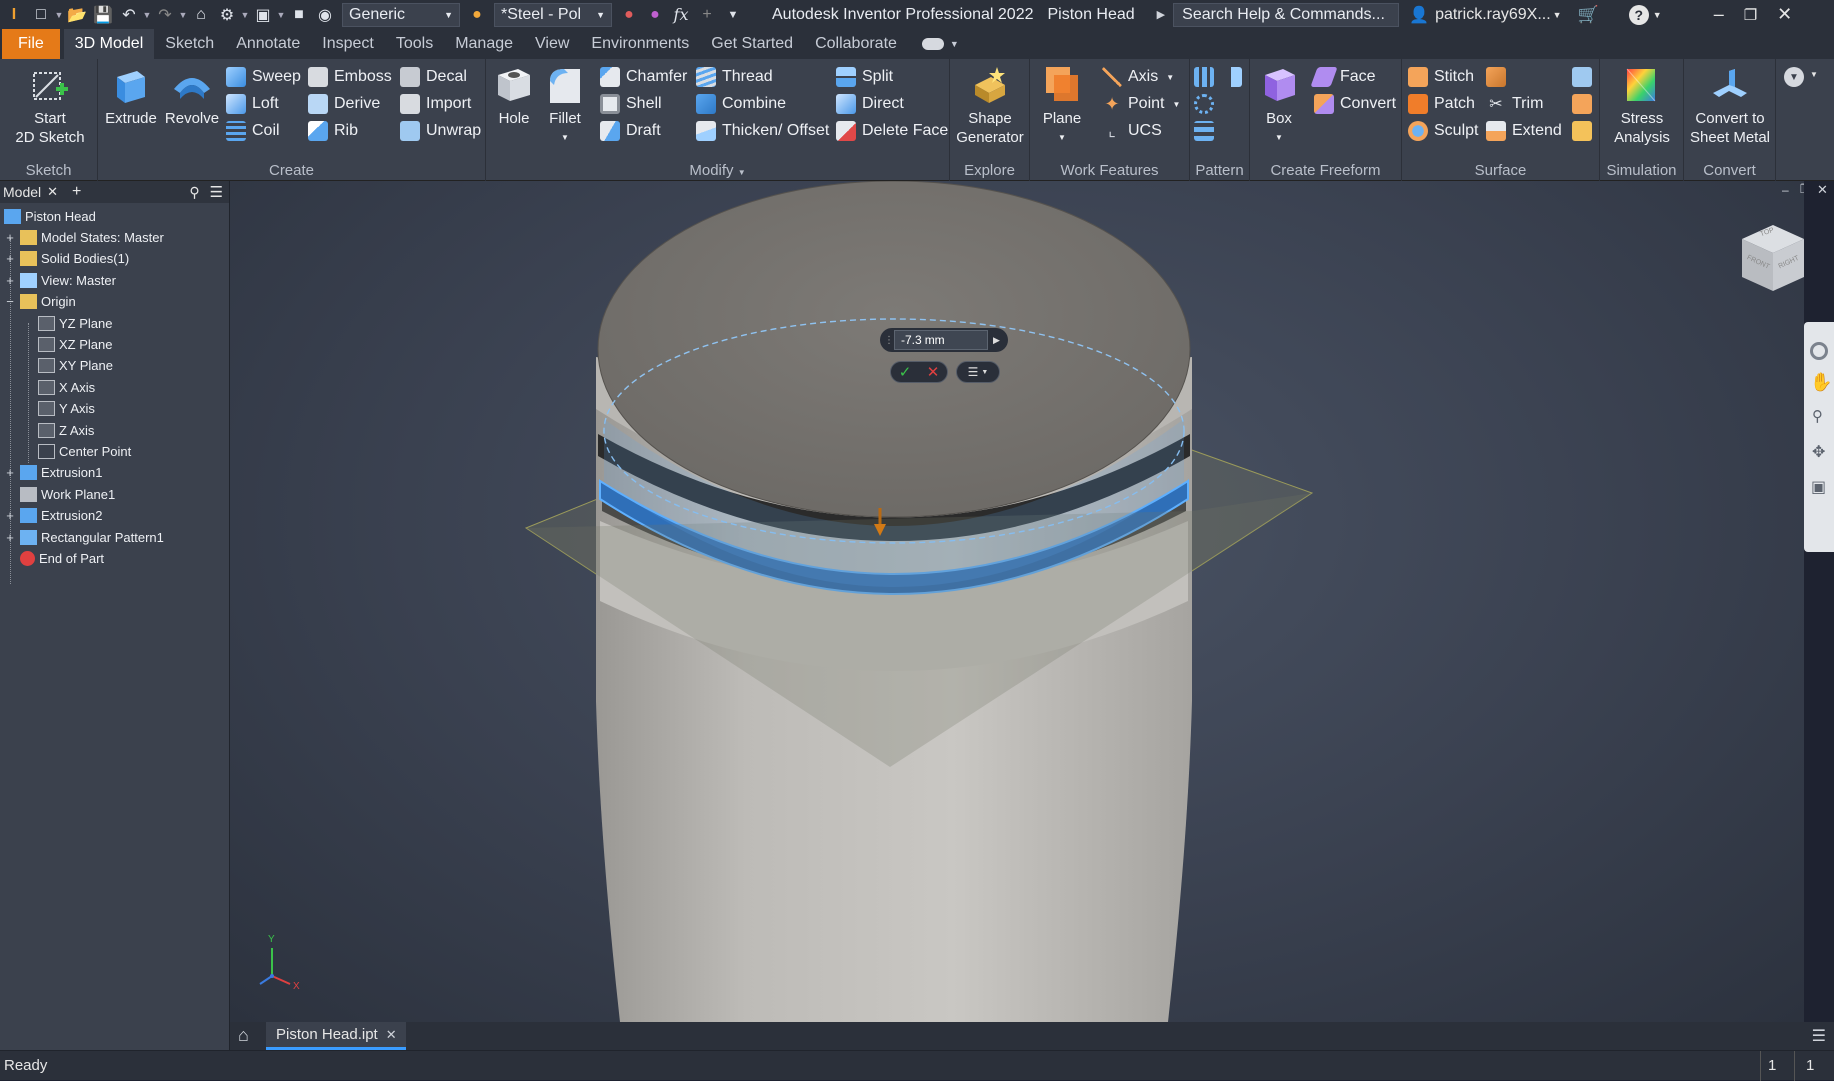 The image size is (1834, 1081). I want to click on inventor-logo-icon: I, so click(14, 15).